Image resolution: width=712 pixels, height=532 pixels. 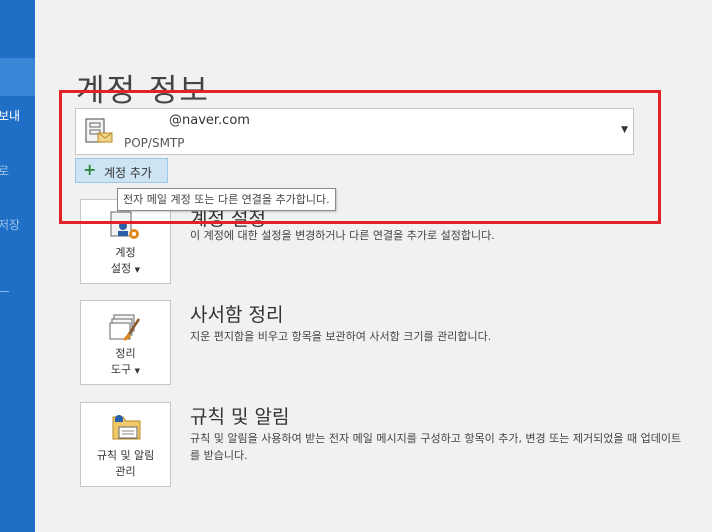 What do you see at coordinates (125, 455) in the screenshot?
I see `rules-alerts-label-1: 규칙 및 알림` at bounding box center [125, 455].